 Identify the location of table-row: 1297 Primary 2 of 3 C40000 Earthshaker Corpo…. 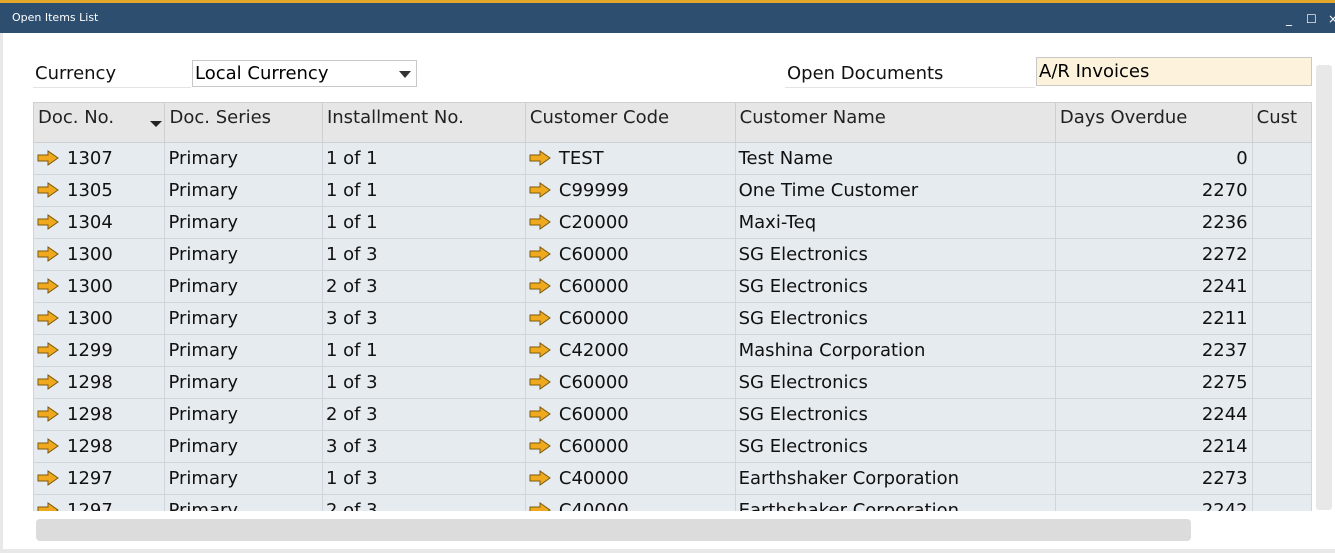
(672, 502).